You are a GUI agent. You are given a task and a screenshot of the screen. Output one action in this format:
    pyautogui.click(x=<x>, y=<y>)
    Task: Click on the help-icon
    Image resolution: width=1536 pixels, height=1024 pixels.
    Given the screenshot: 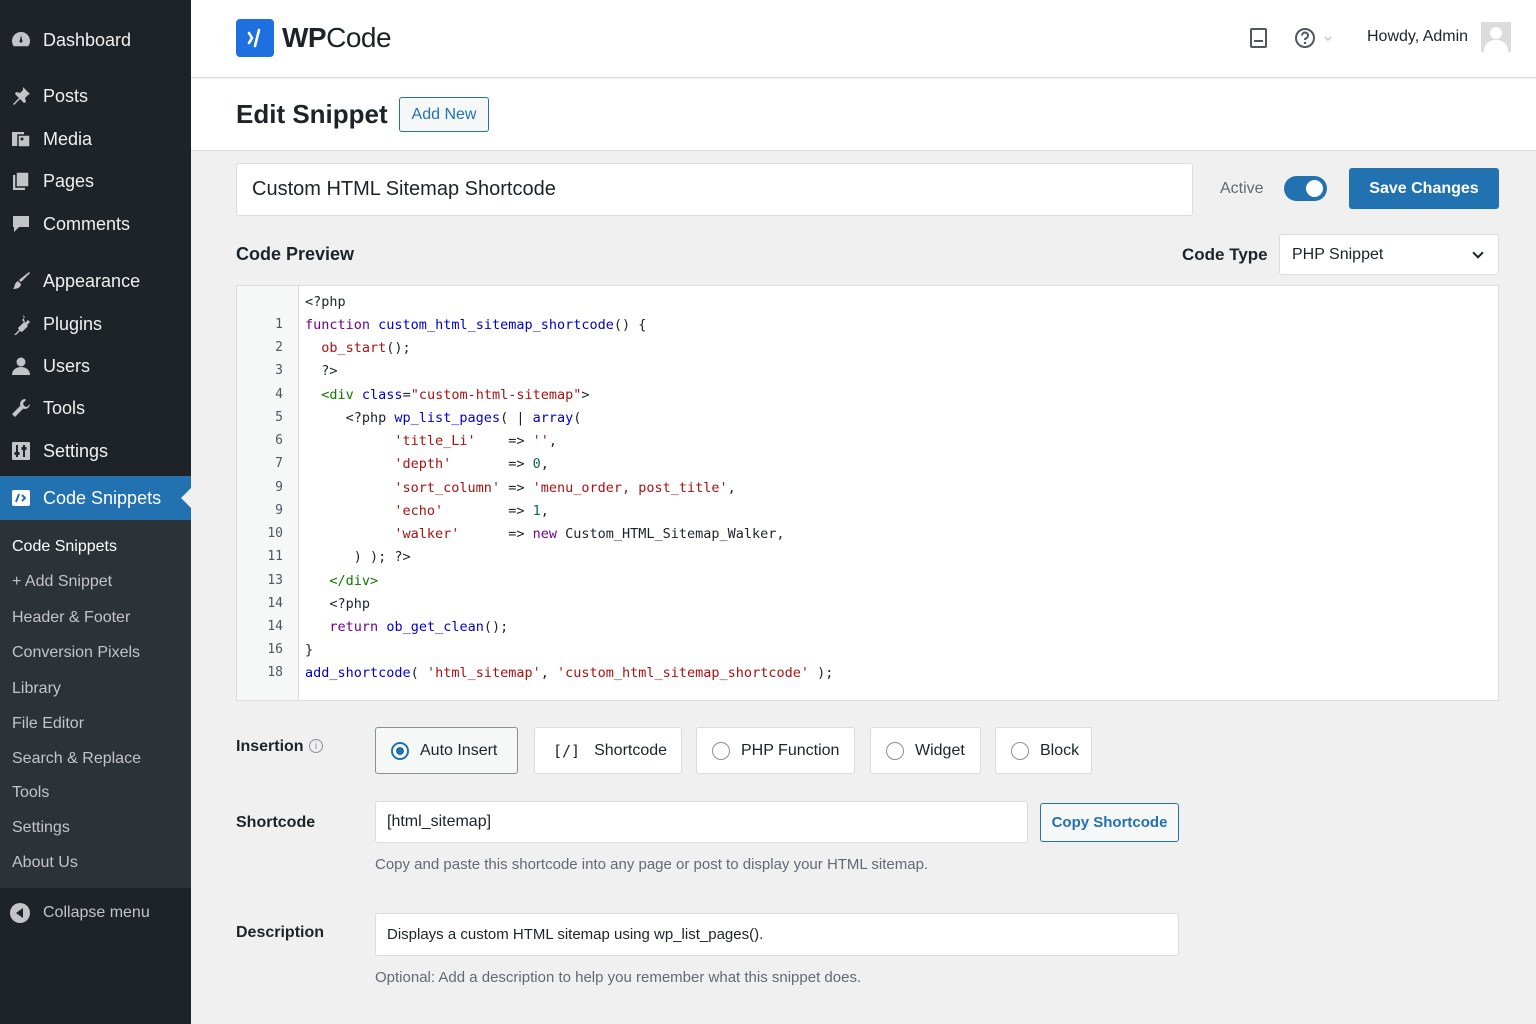 What is the action you would take?
    pyautogui.click(x=1314, y=38)
    